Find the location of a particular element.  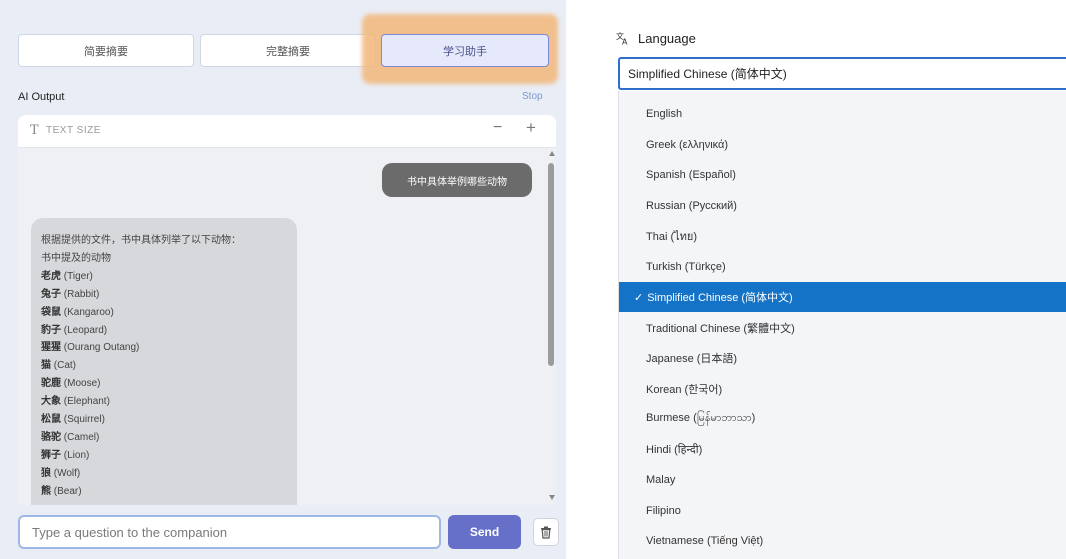

animal-list-item: 大象 (Elephant) is located at coordinates (164, 402).